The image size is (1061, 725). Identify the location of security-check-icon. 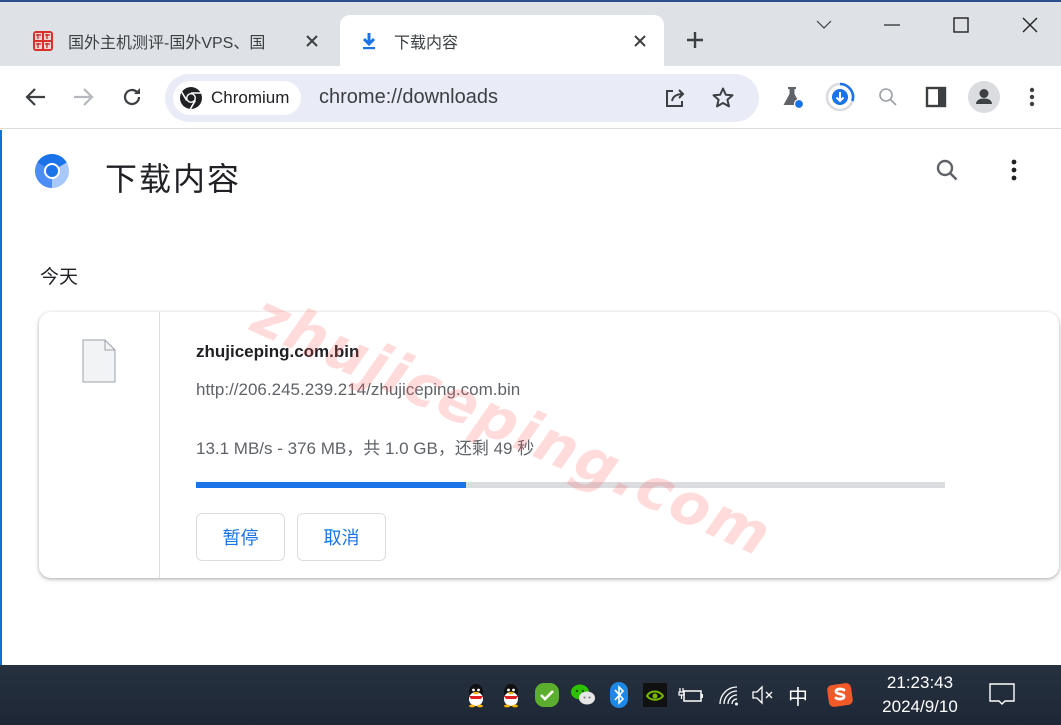
(547, 695).